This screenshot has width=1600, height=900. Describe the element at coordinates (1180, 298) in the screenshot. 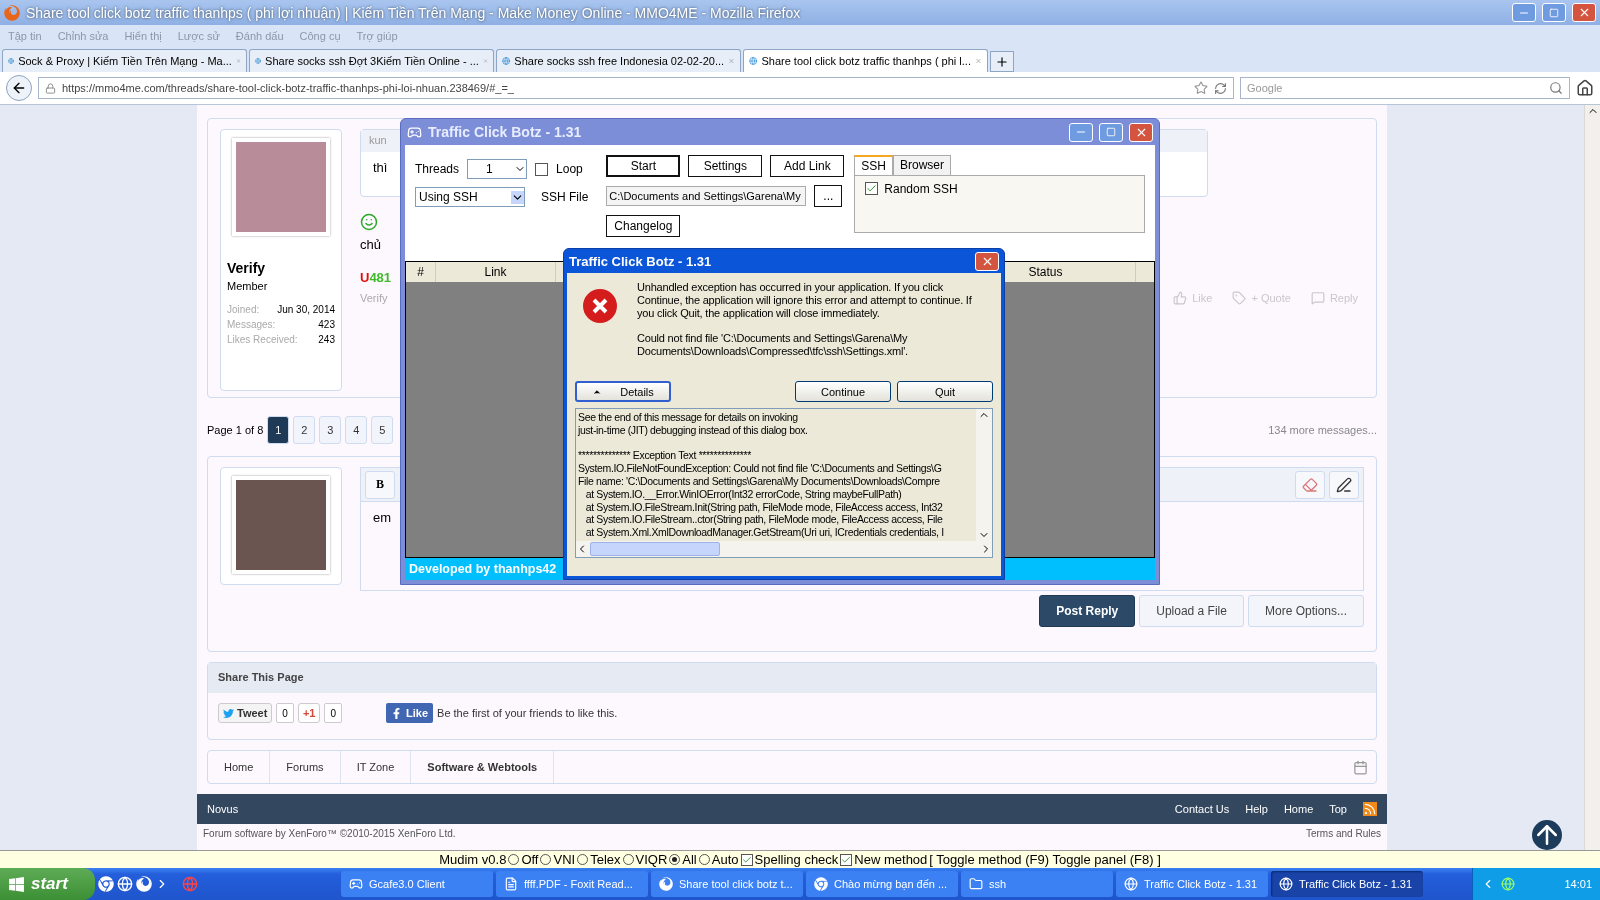

I see `thumbs-up-icon` at that location.